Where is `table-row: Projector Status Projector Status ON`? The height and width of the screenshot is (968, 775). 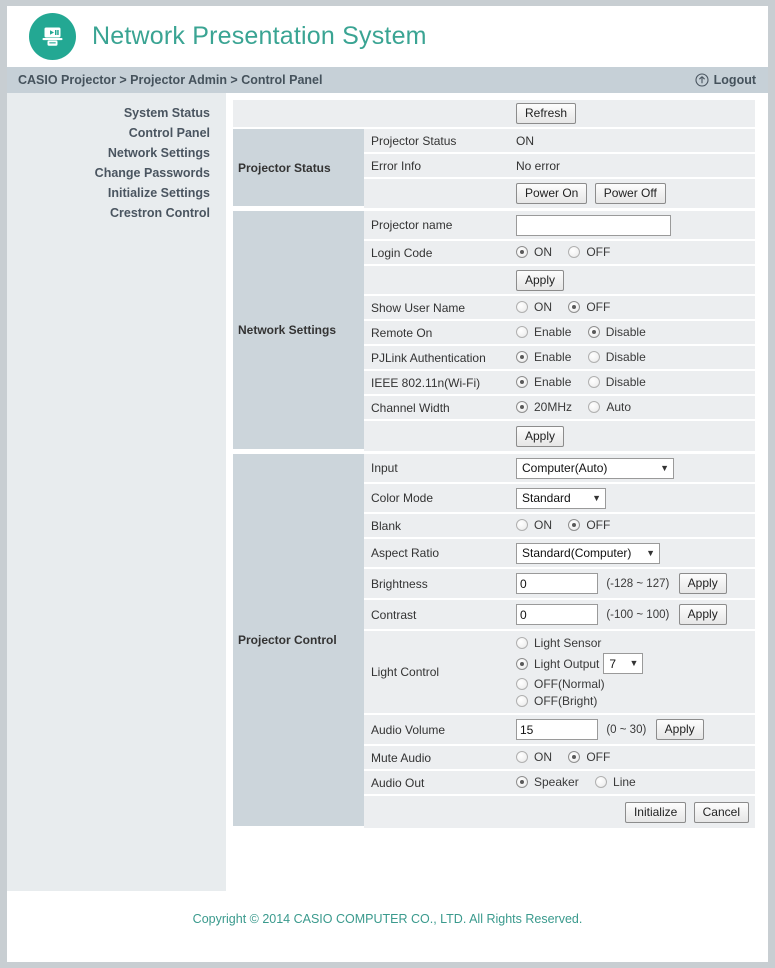 table-row: Projector Status Projector Status ON is located at coordinates (494, 168).